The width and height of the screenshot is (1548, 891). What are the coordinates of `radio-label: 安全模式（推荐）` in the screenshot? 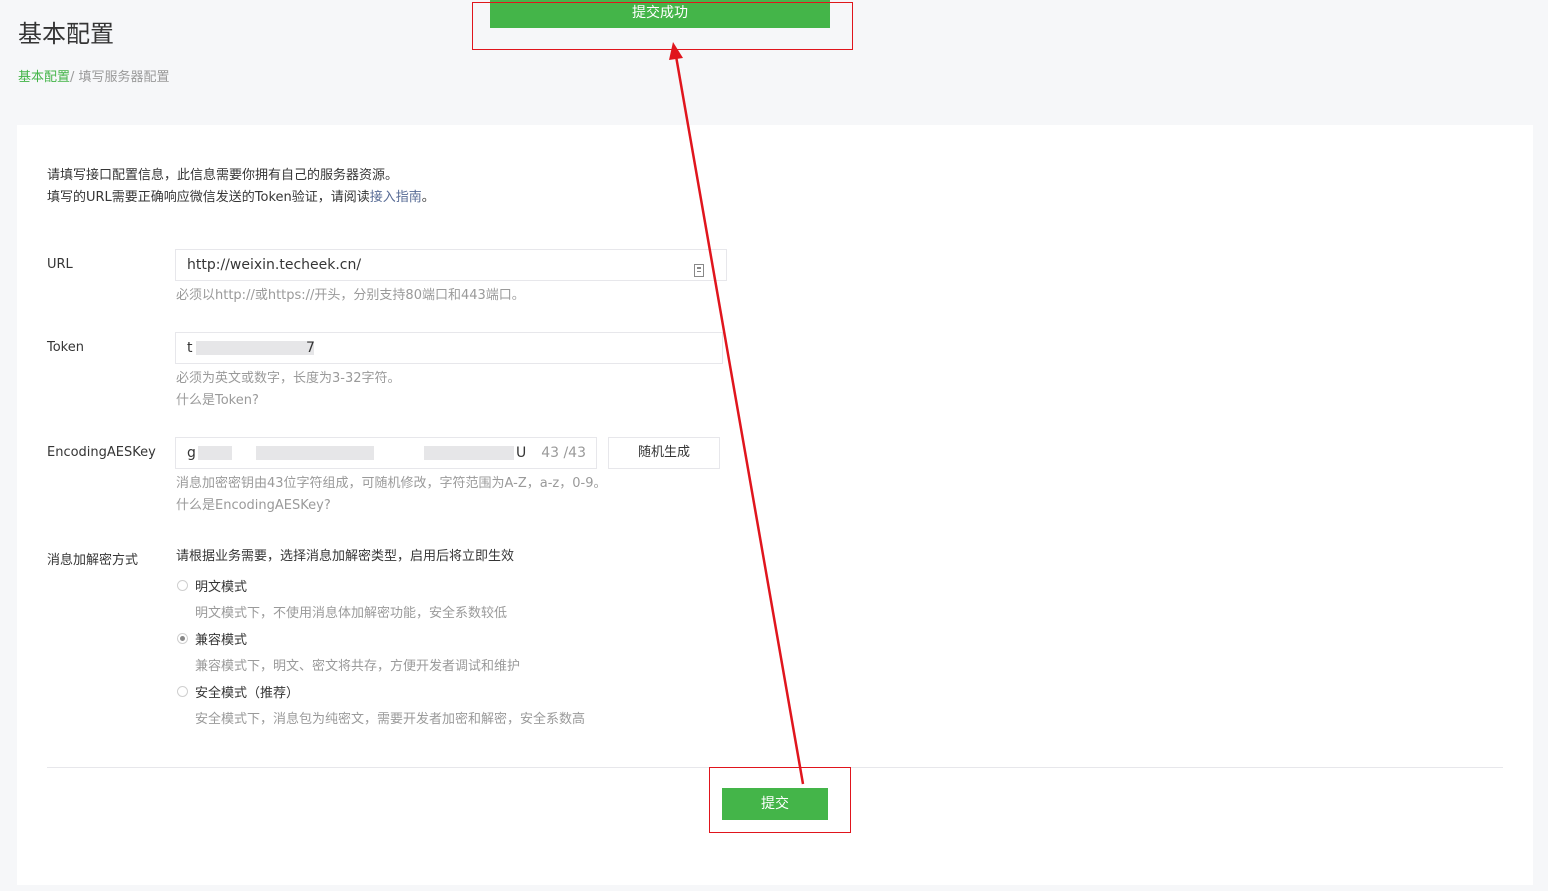 It's located at (247, 693).